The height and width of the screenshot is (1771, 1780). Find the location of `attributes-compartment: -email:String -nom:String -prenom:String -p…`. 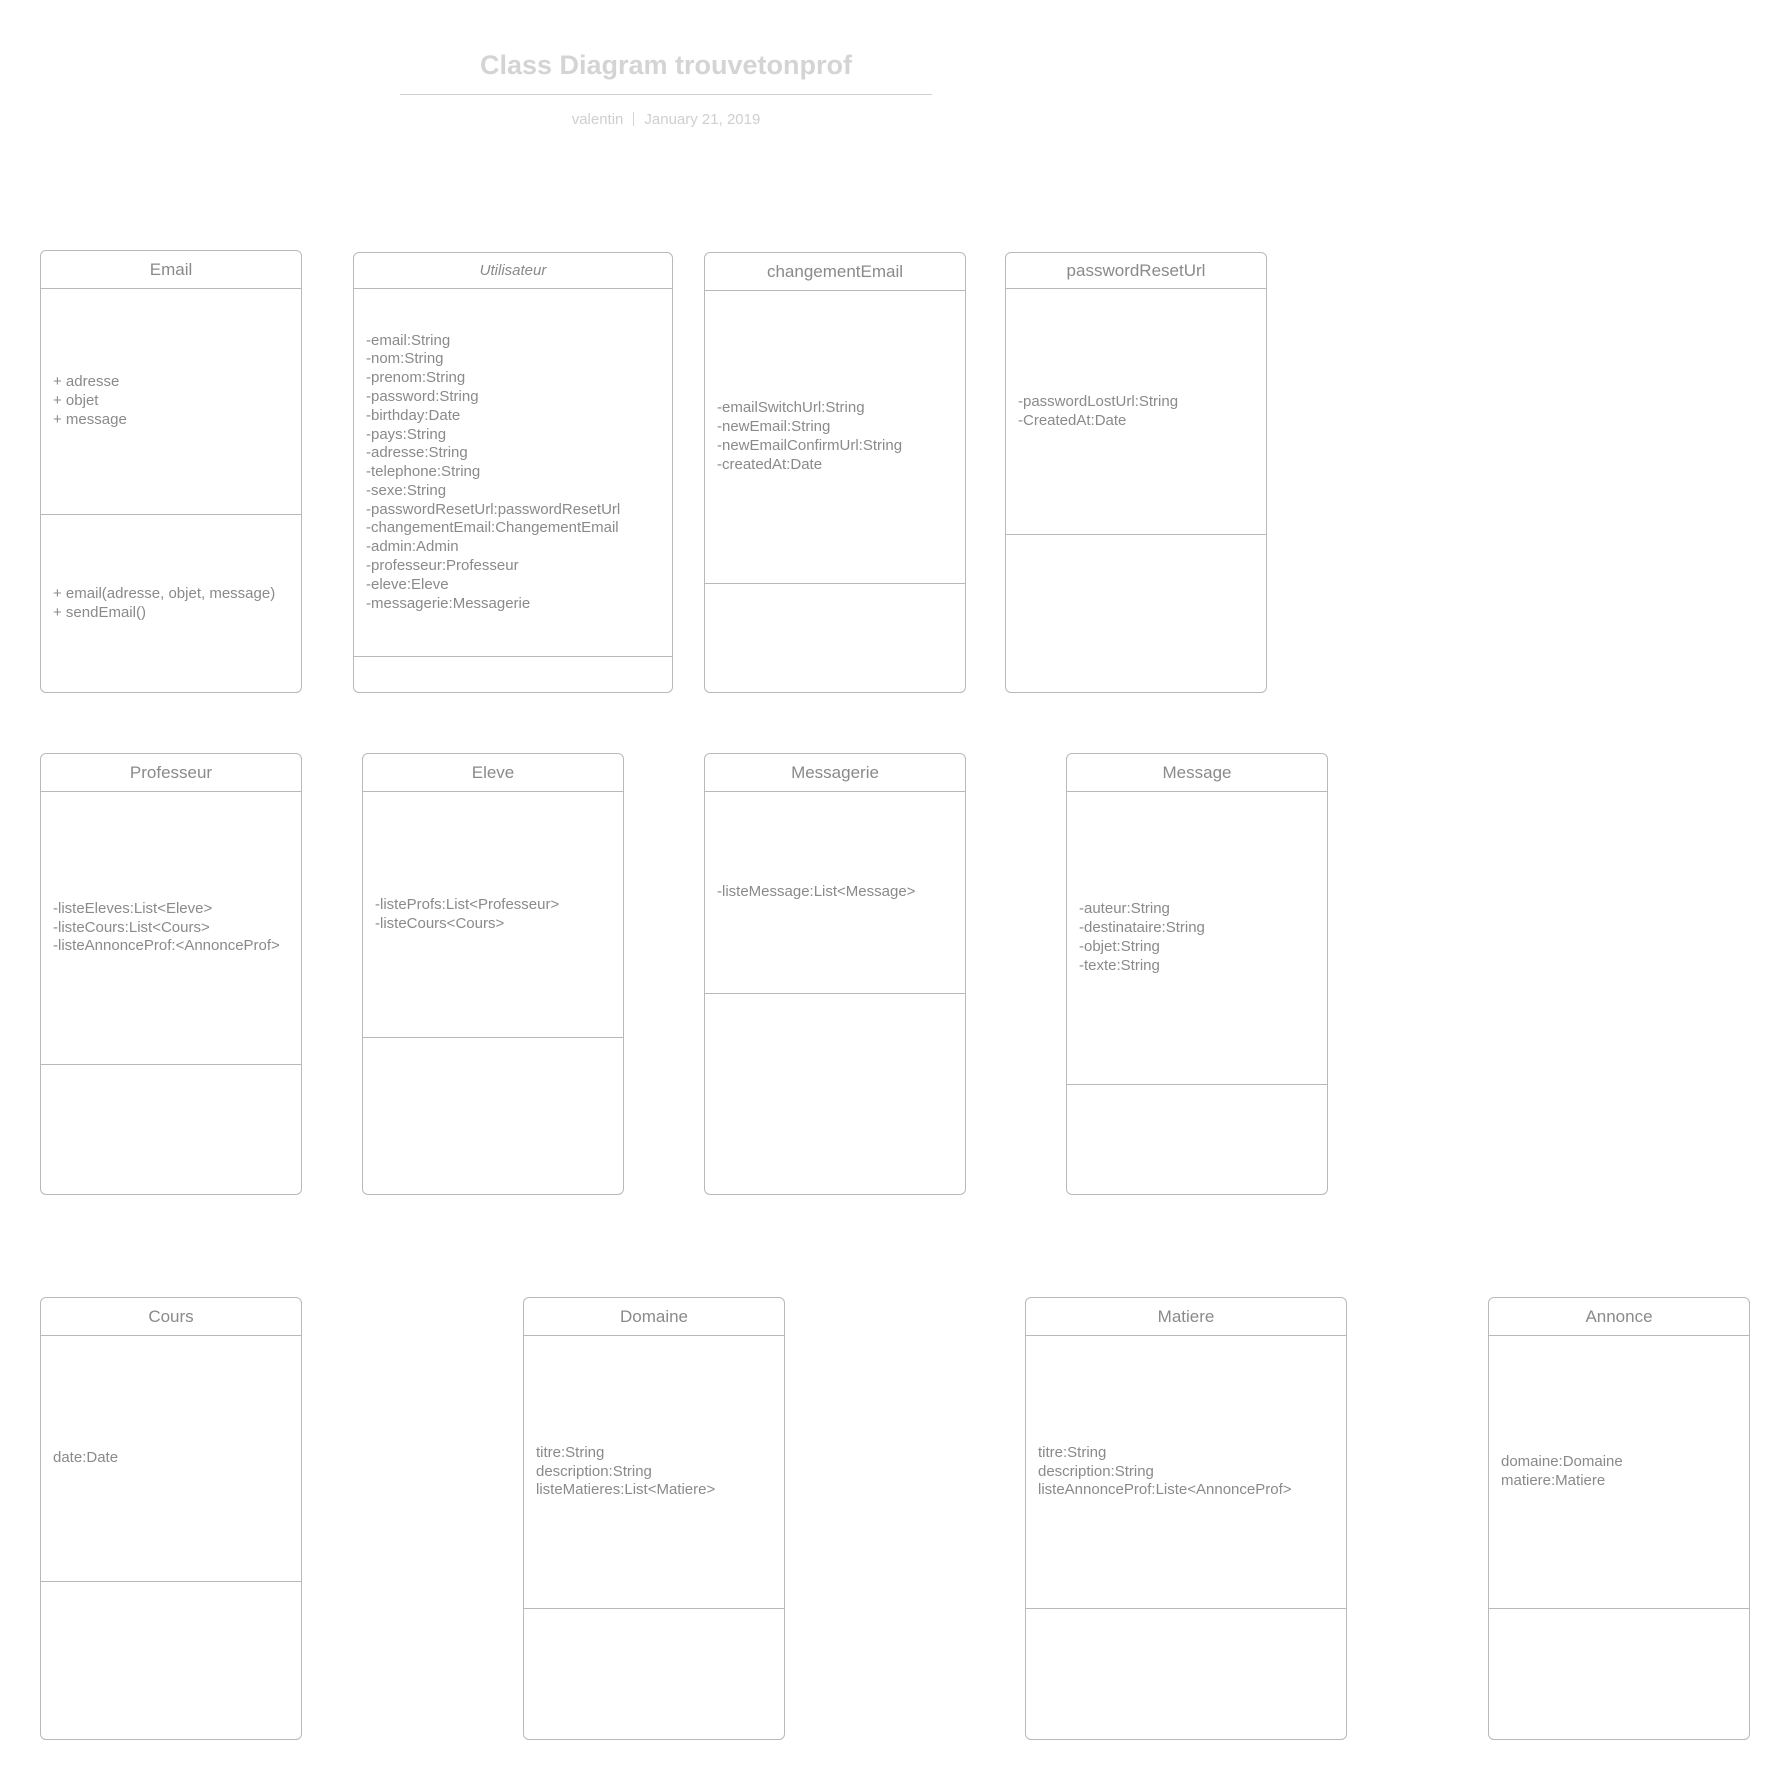

attributes-compartment: -email:String -nom:String -prenom:String -p… is located at coordinates (513, 473).